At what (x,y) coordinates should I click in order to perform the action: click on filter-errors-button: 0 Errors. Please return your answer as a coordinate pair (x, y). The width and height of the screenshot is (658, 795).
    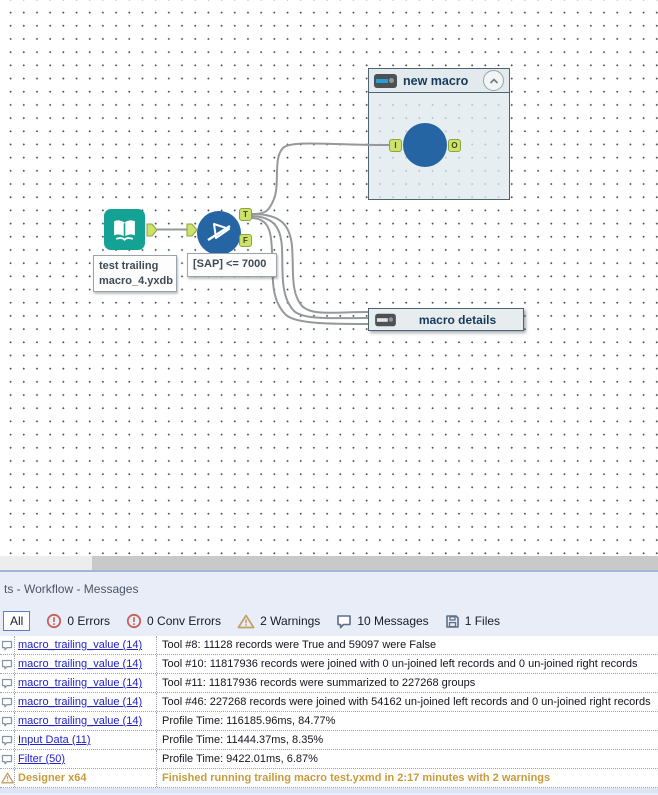
    Looking at the image, I should click on (78, 621).